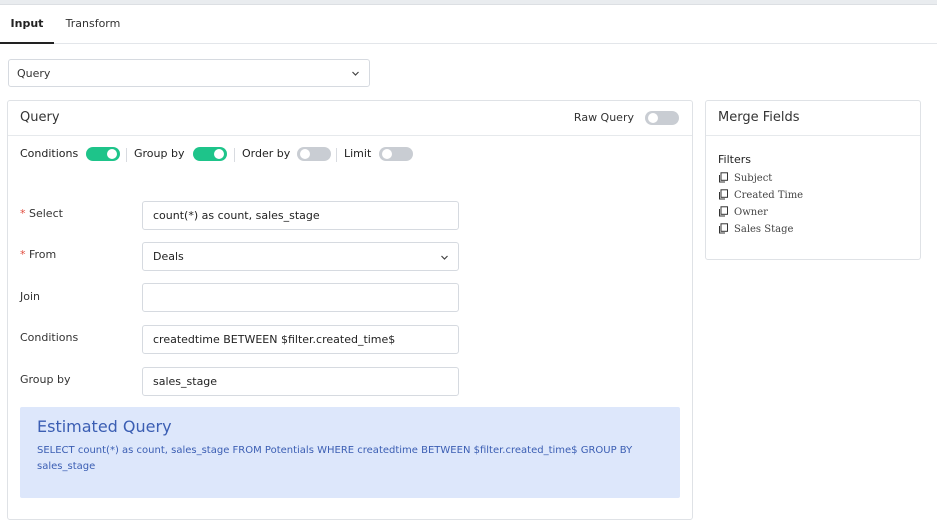 This screenshot has height=523, width=937. What do you see at coordinates (159, 153) in the screenshot?
I see `option-group-by-label: Group by` at bounding box center [159, 153].